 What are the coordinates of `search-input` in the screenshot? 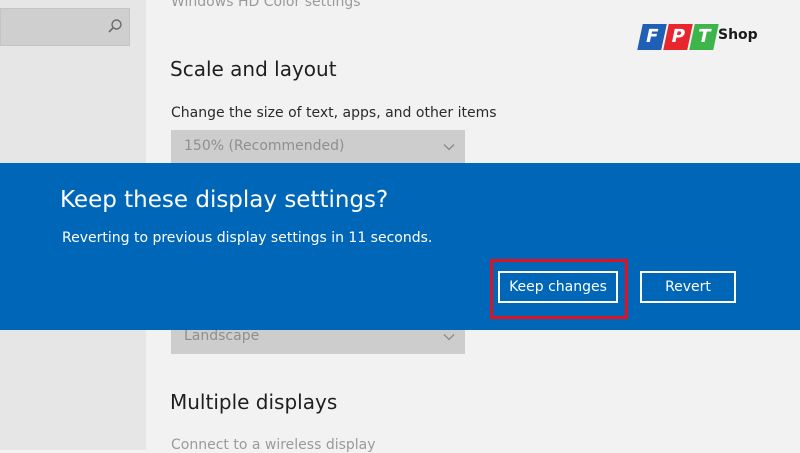 It's located at (65, 27).